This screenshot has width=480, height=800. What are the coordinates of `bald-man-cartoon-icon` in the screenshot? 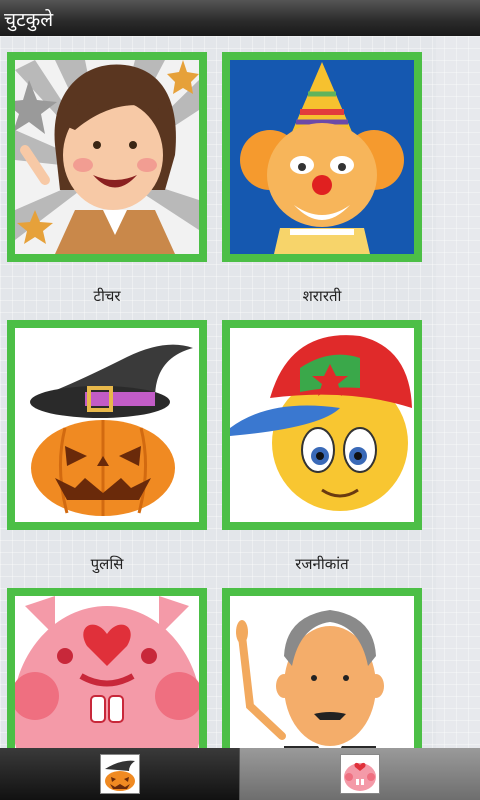 It's located at (322, 672).